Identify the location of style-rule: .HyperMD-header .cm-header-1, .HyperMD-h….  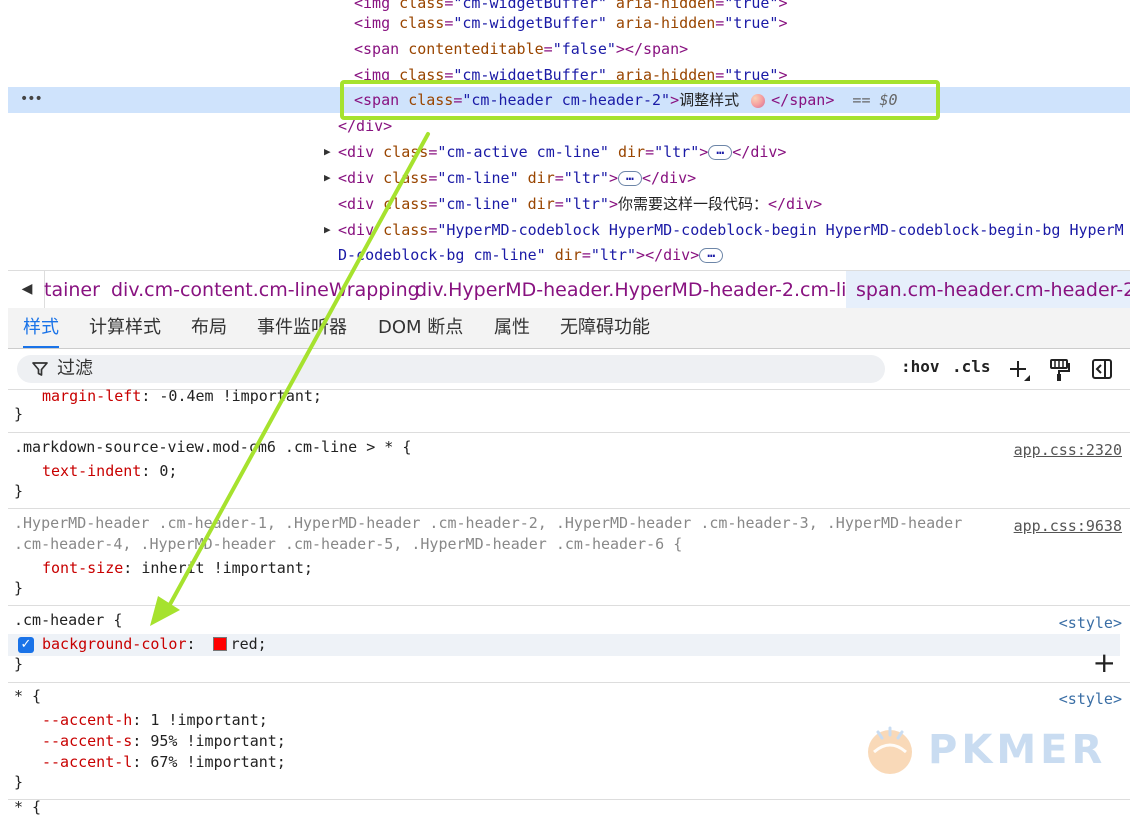
(569, 557).